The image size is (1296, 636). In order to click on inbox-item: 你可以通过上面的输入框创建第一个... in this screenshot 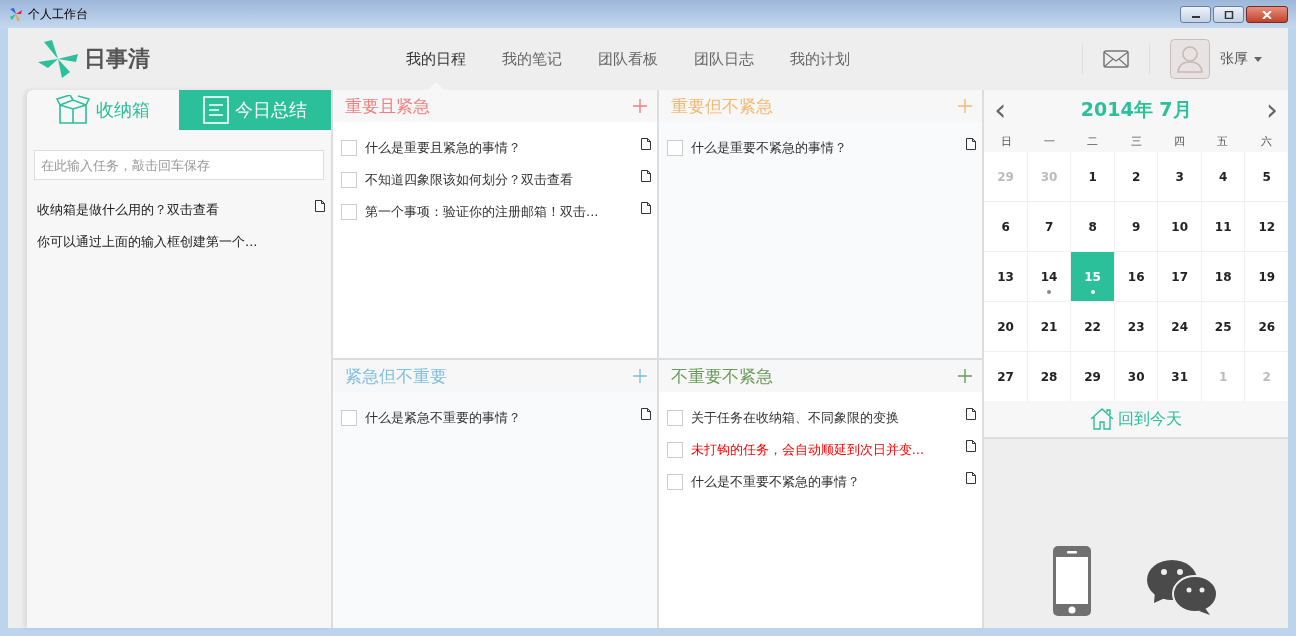, I will do `click(147, 242)`.